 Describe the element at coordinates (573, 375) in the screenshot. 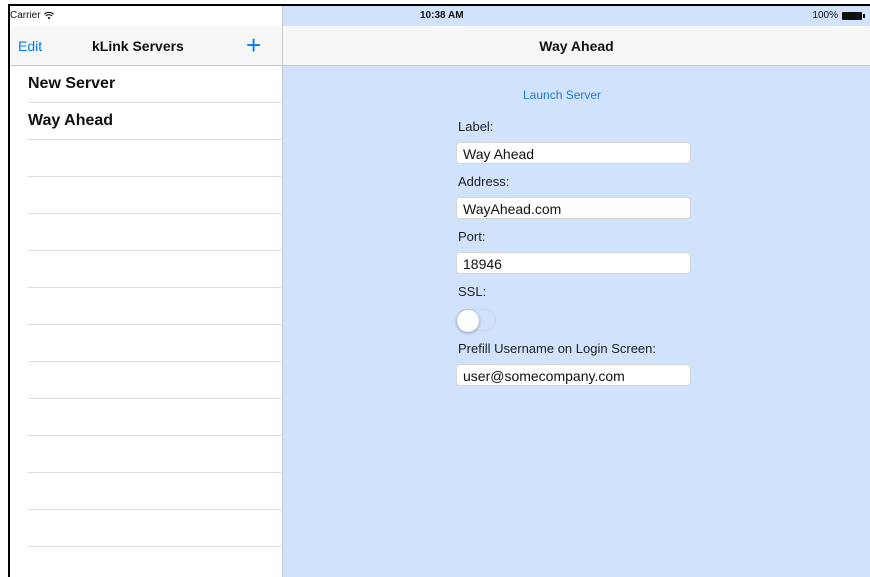

I see `prefill-username-field: user@somecompany.com` at that location.